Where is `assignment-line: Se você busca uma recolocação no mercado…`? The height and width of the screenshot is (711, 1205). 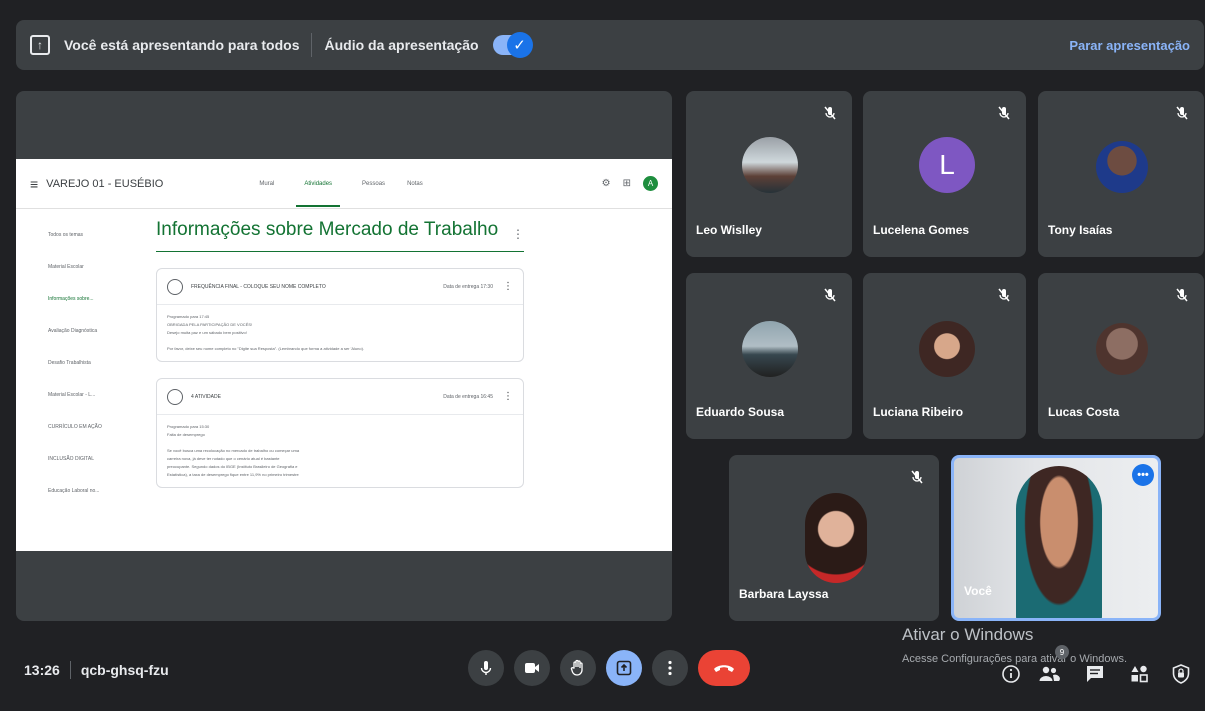 assignment-line: Se você busca uma recolocação no mercado… is located at coordinates (233, 450).